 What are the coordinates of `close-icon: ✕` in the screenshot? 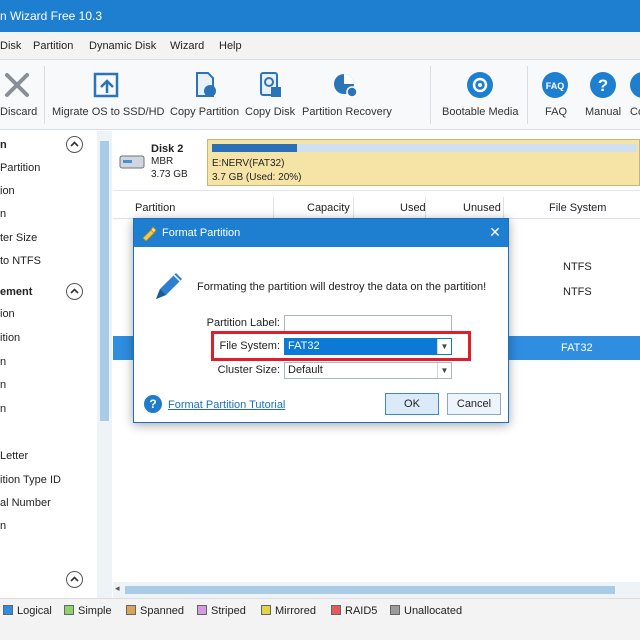 It's located at (495, 232).